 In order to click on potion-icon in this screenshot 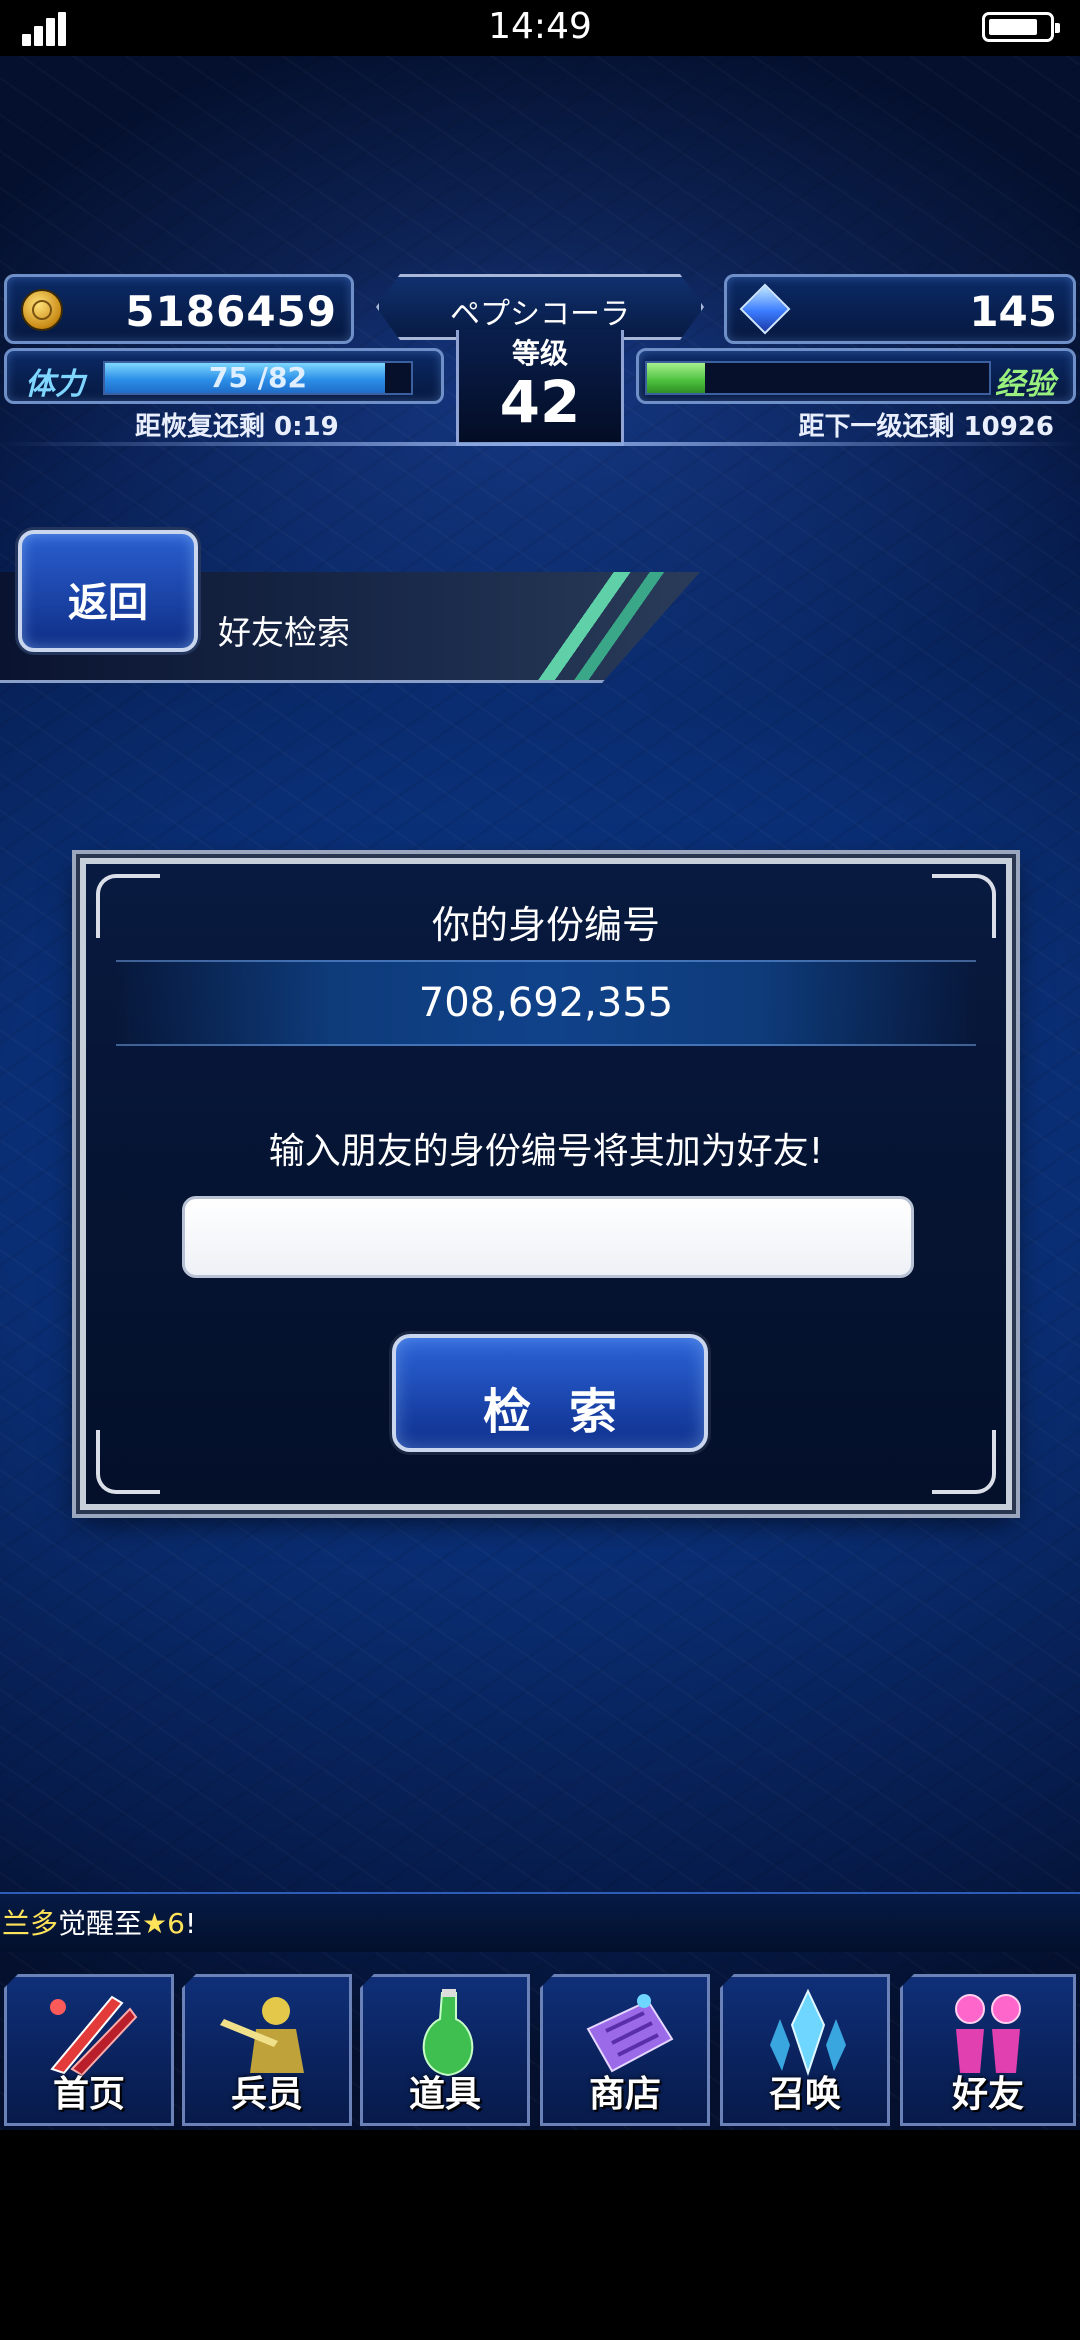, I will do `click(448, 2033)`.